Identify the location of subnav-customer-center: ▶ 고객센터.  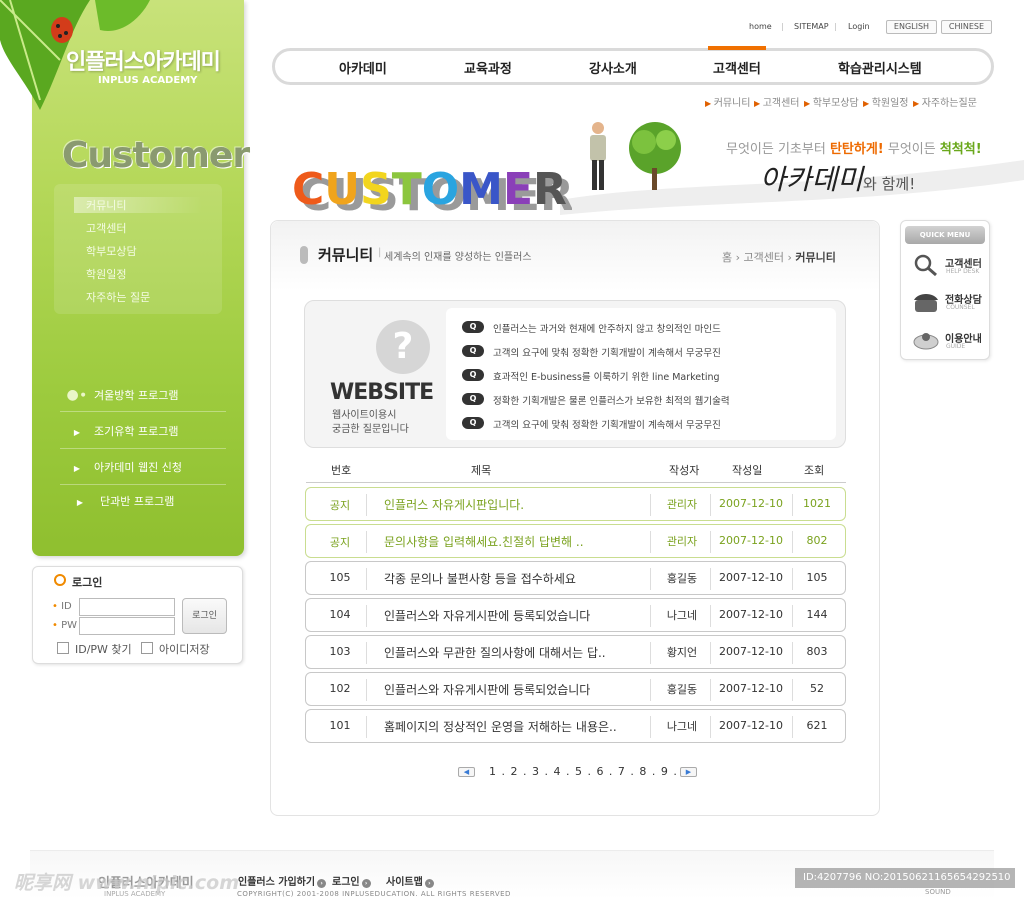
(777, 101).